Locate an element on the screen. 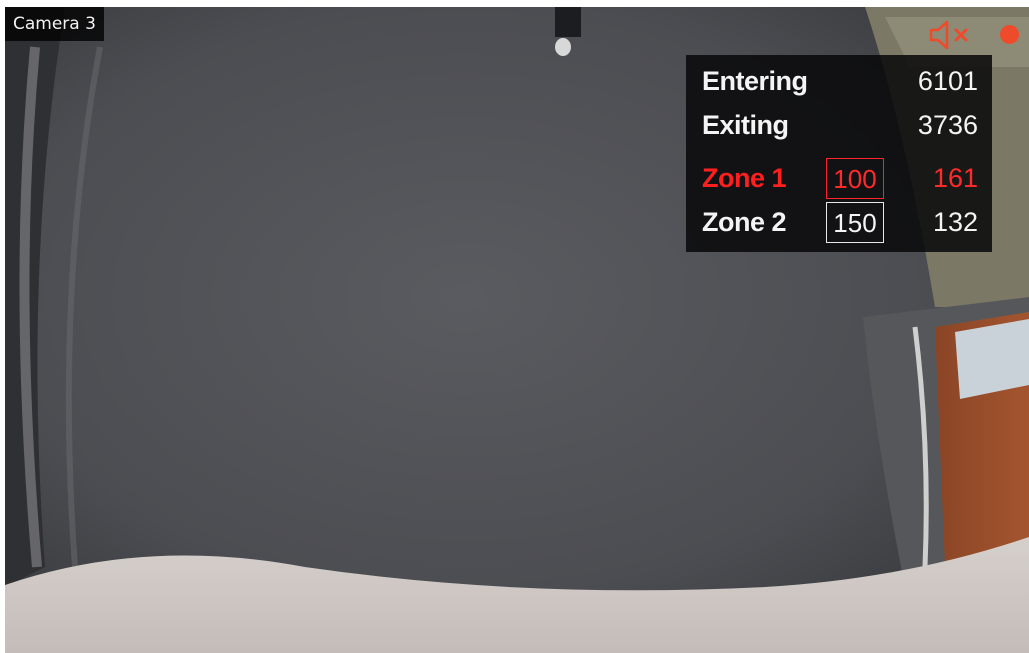 The width and height of the screenshot is (1029, 653). entering-label: Entering is located at coordinates (755, 81).